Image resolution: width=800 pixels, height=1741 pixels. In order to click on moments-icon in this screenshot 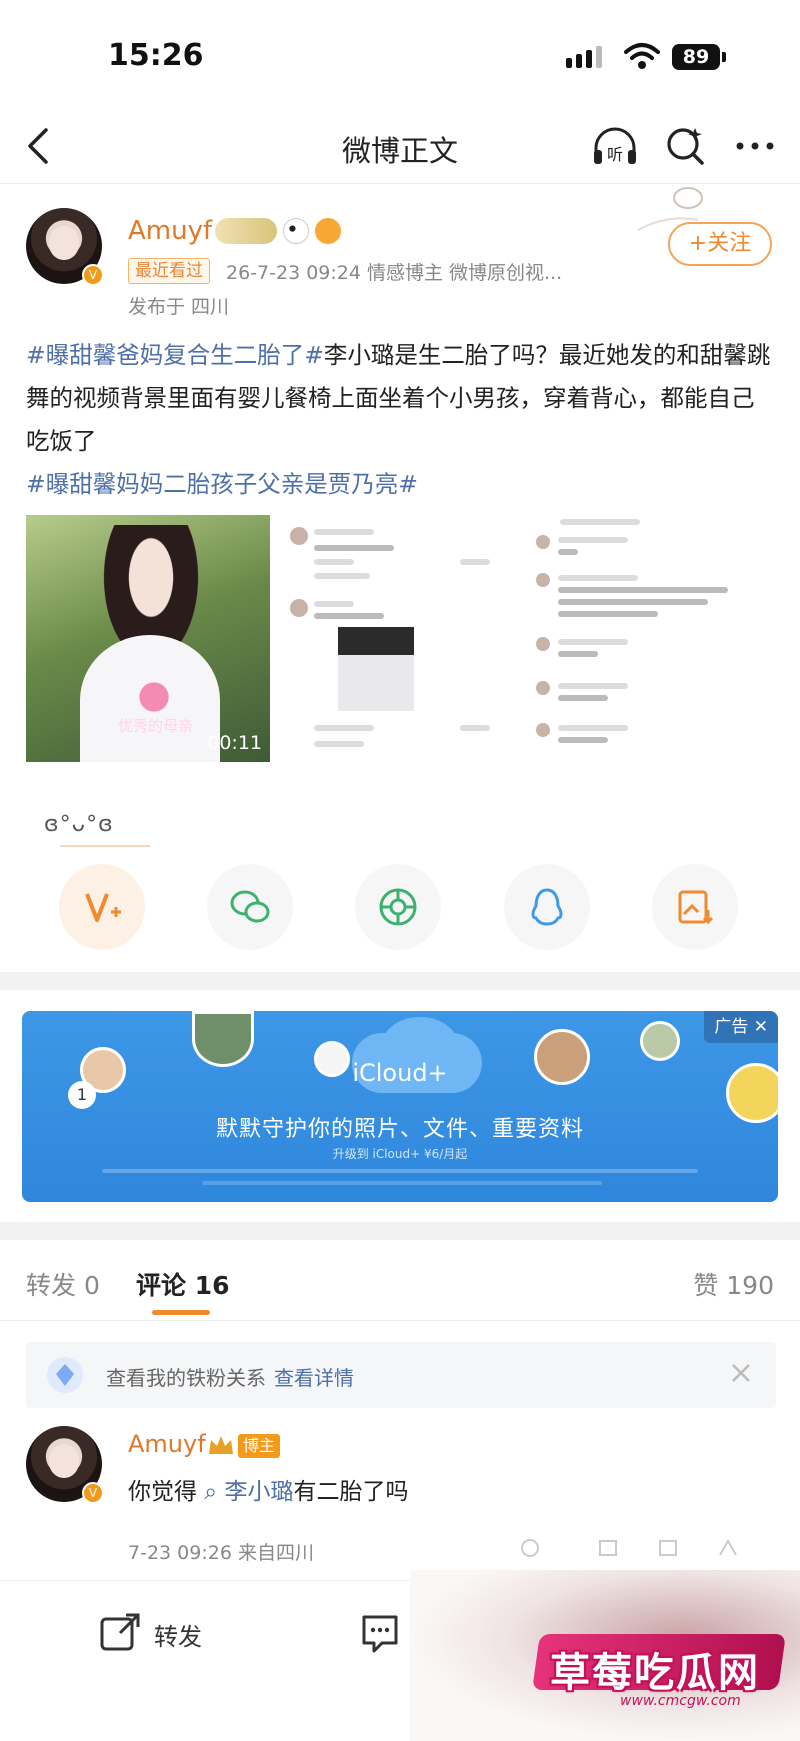, I will do `click(398, 907)`.